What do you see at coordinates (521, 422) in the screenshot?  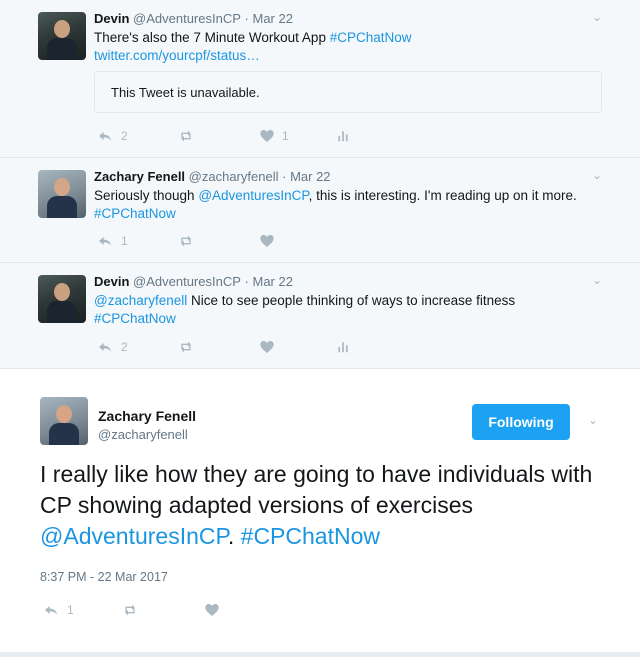 I see `following-button: Following` at bounding box center [521, 422].